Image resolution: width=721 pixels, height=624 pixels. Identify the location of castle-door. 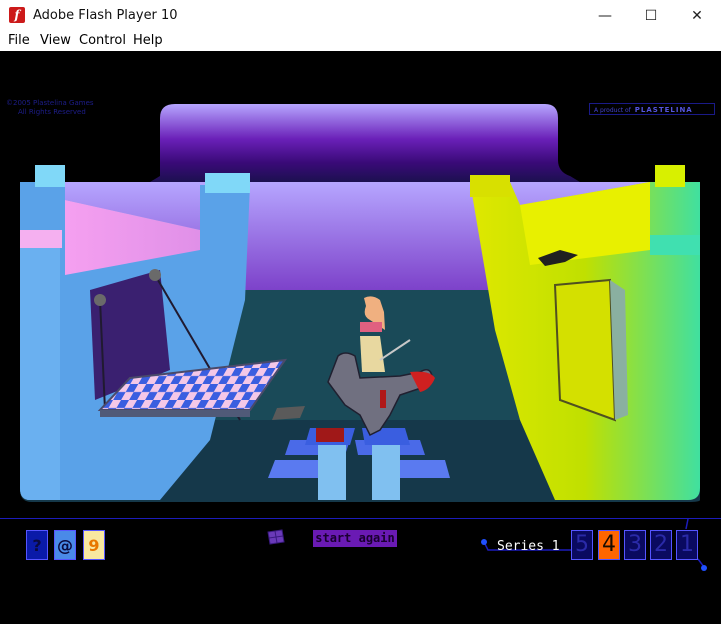
(585, 350).